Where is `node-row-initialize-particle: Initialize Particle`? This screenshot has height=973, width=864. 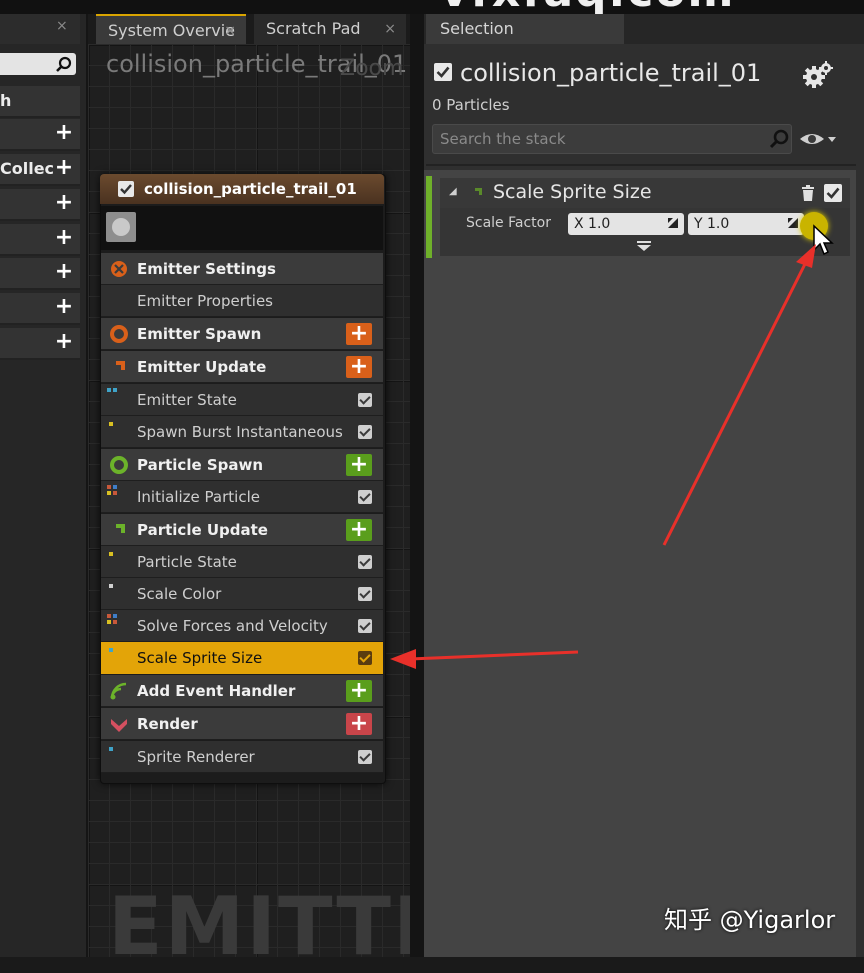 node-row-initialize-particle: Initialize Particle is located at coordinates (242, 497).